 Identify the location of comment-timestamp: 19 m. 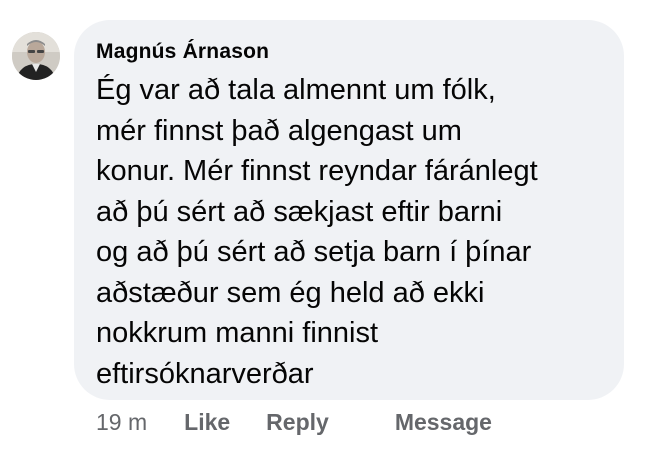
(121, 422).